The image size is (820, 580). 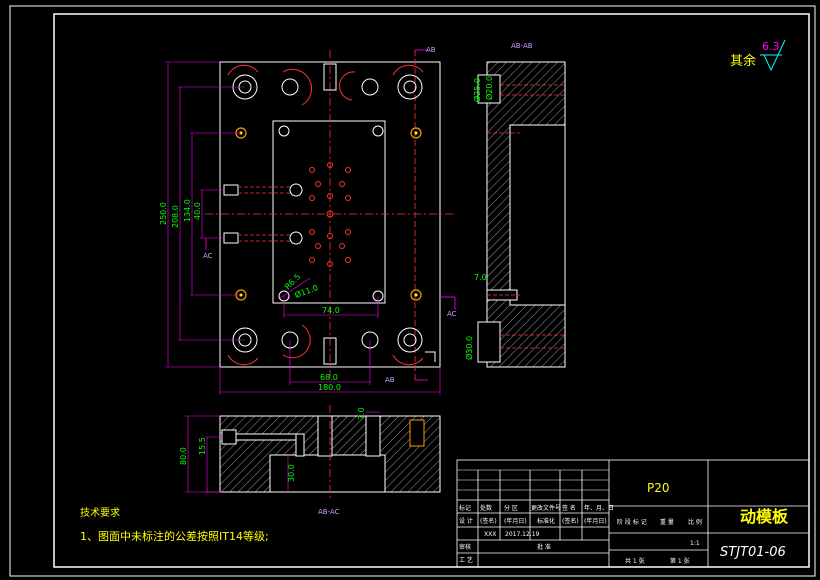 I want to click on dim-s7: 7.0, so click(x=480, y=277).